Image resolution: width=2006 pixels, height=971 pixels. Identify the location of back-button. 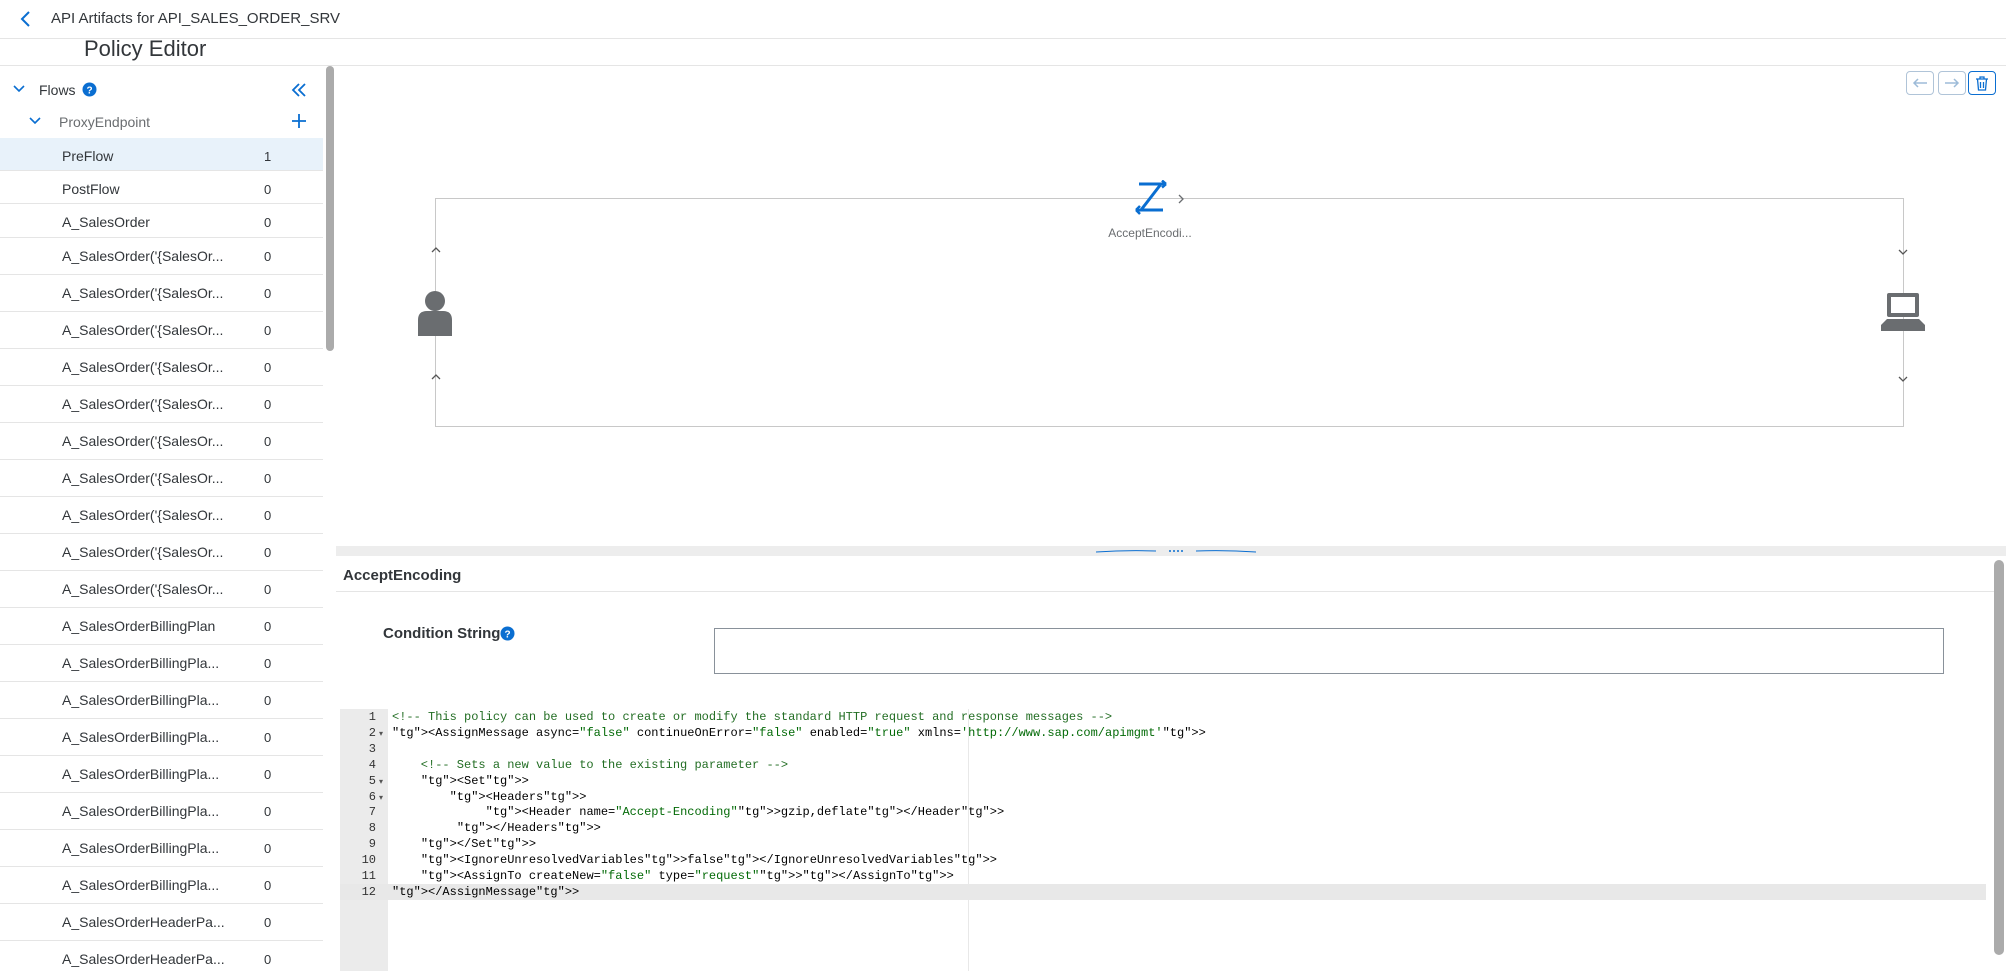
(26, 19).